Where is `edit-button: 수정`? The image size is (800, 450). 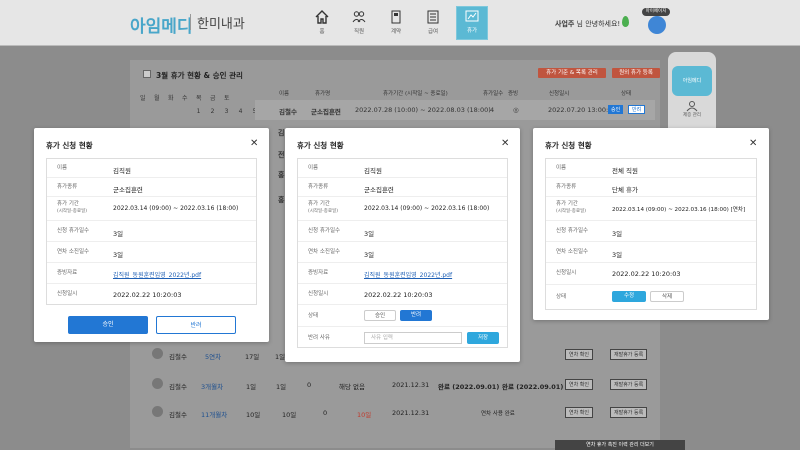 edit-button: 수정 is located at coordinates (629, 296).